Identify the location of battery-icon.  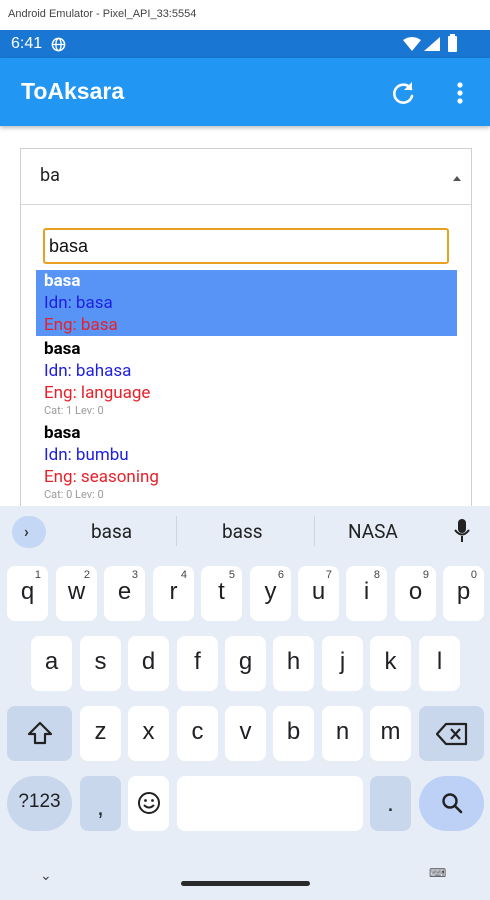
(452, 43).